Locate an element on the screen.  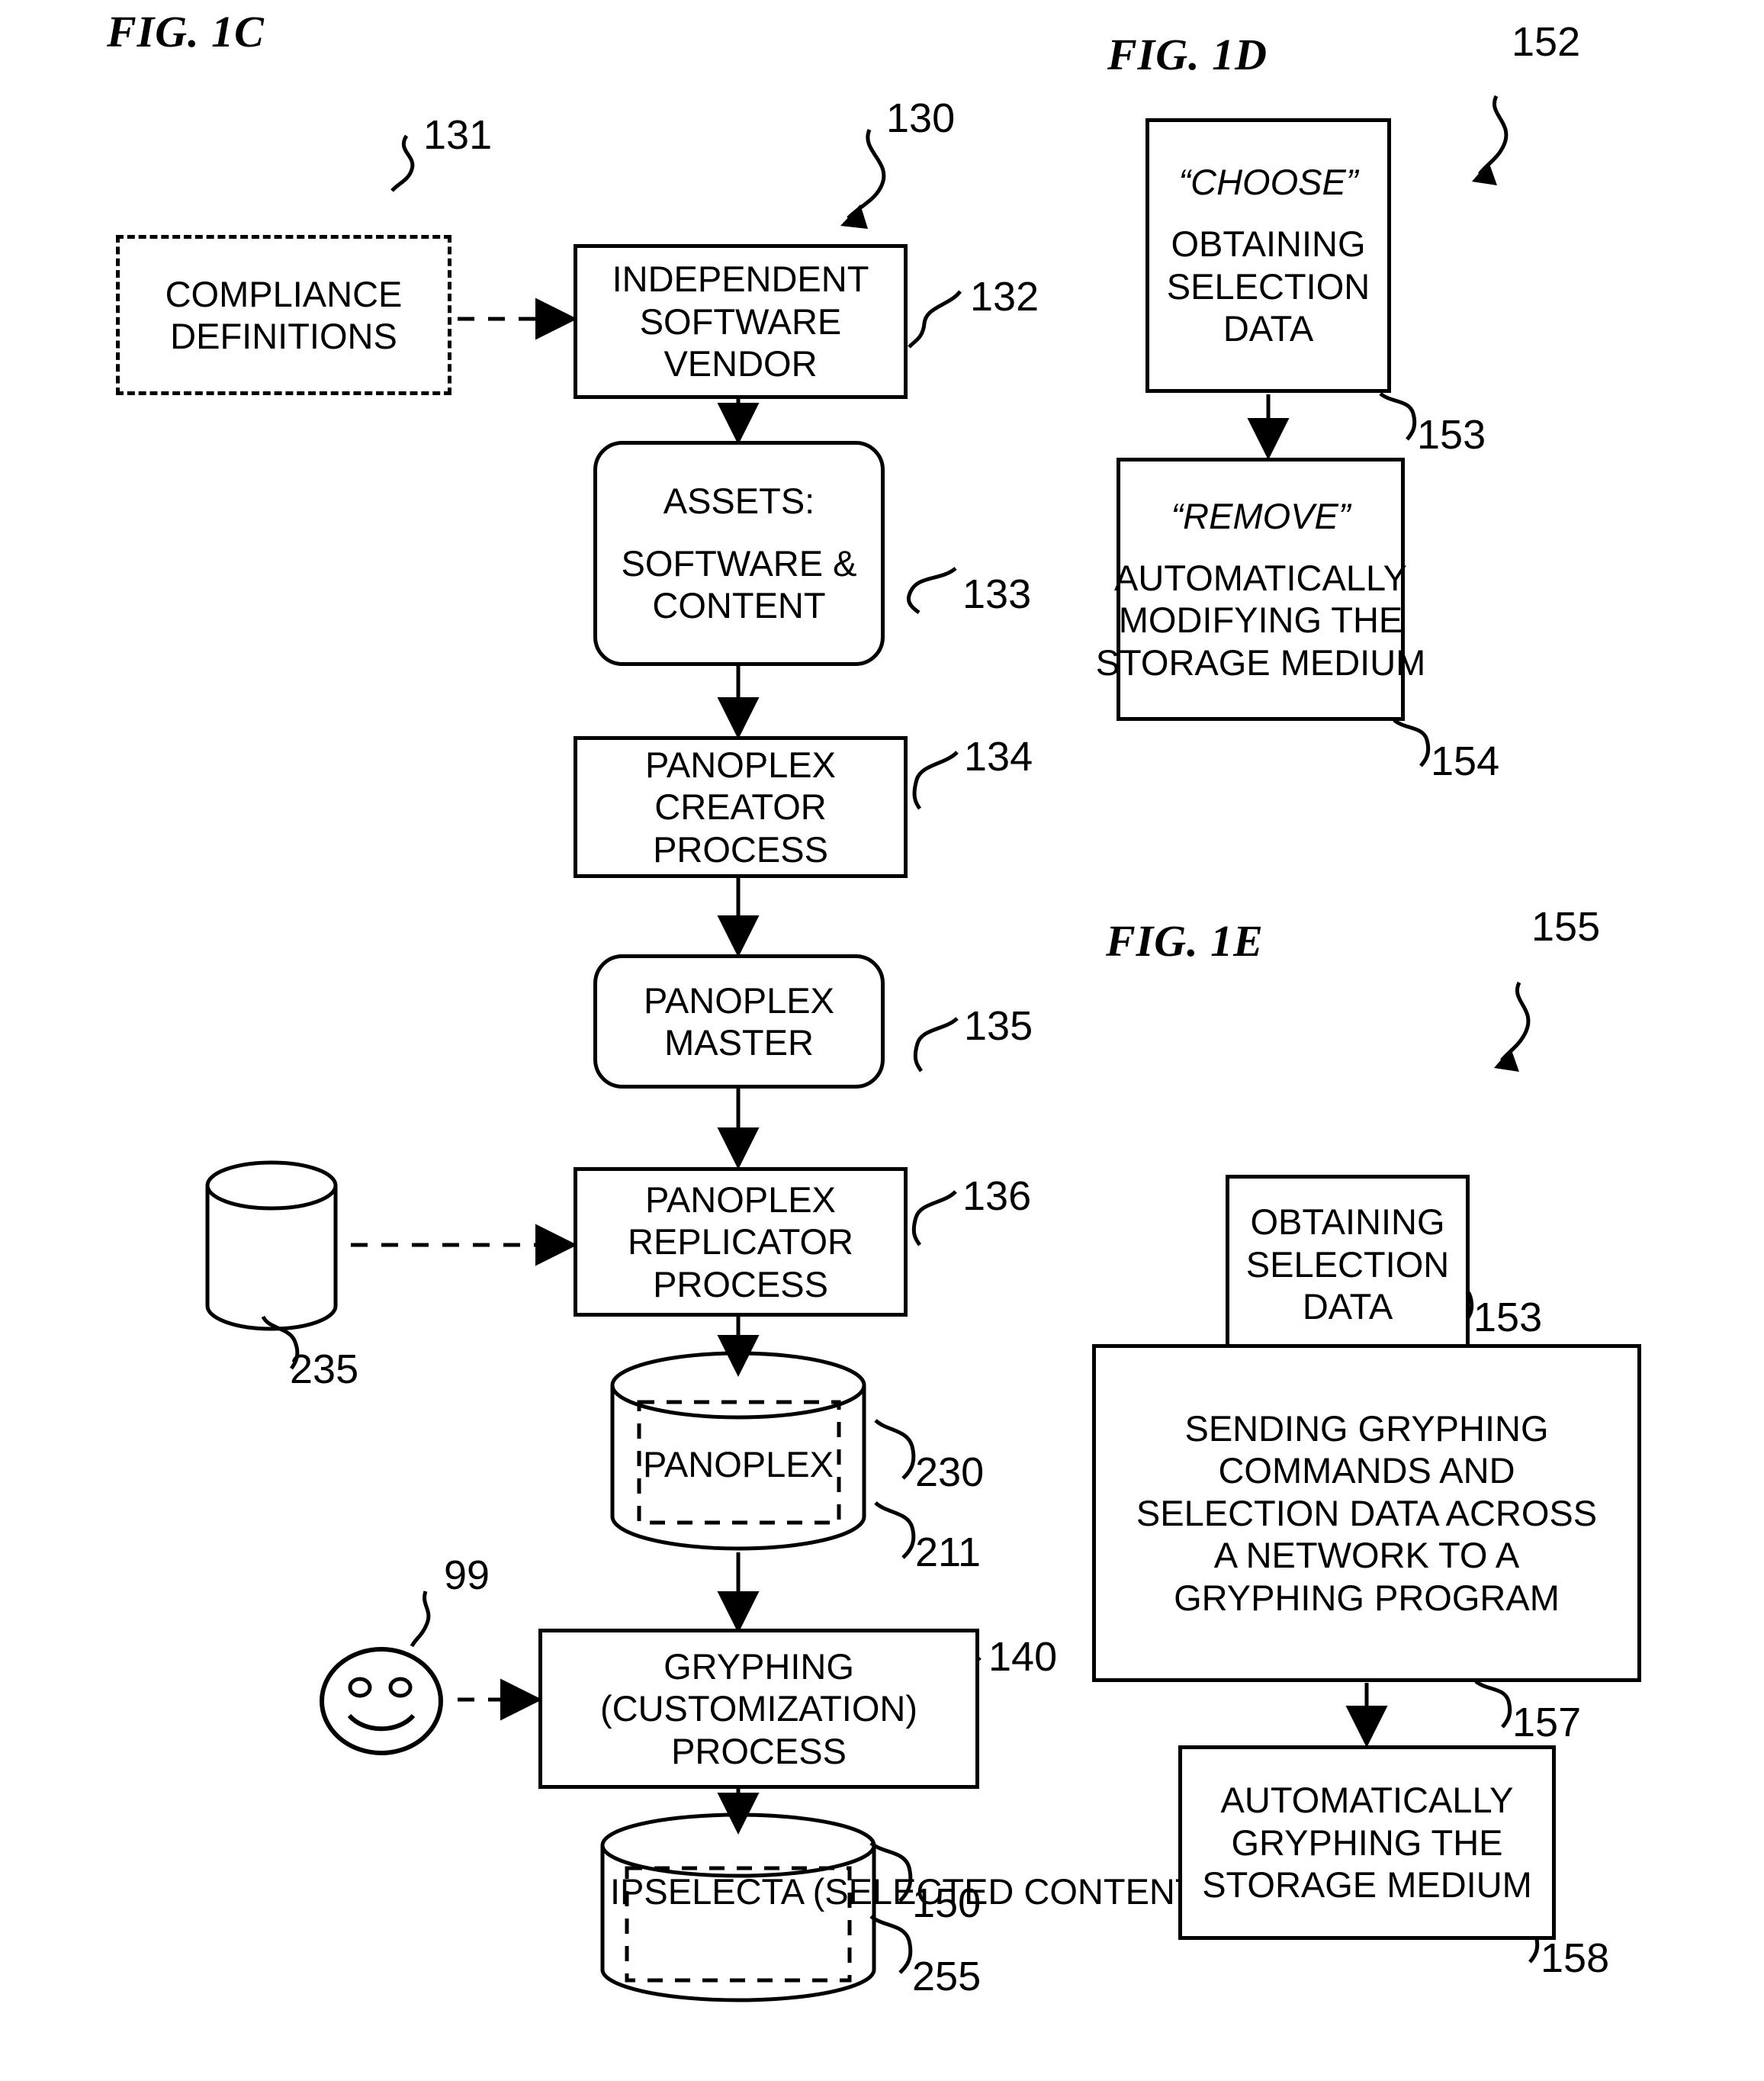
node-line: MASTER is located at coordinates (739, 1042).